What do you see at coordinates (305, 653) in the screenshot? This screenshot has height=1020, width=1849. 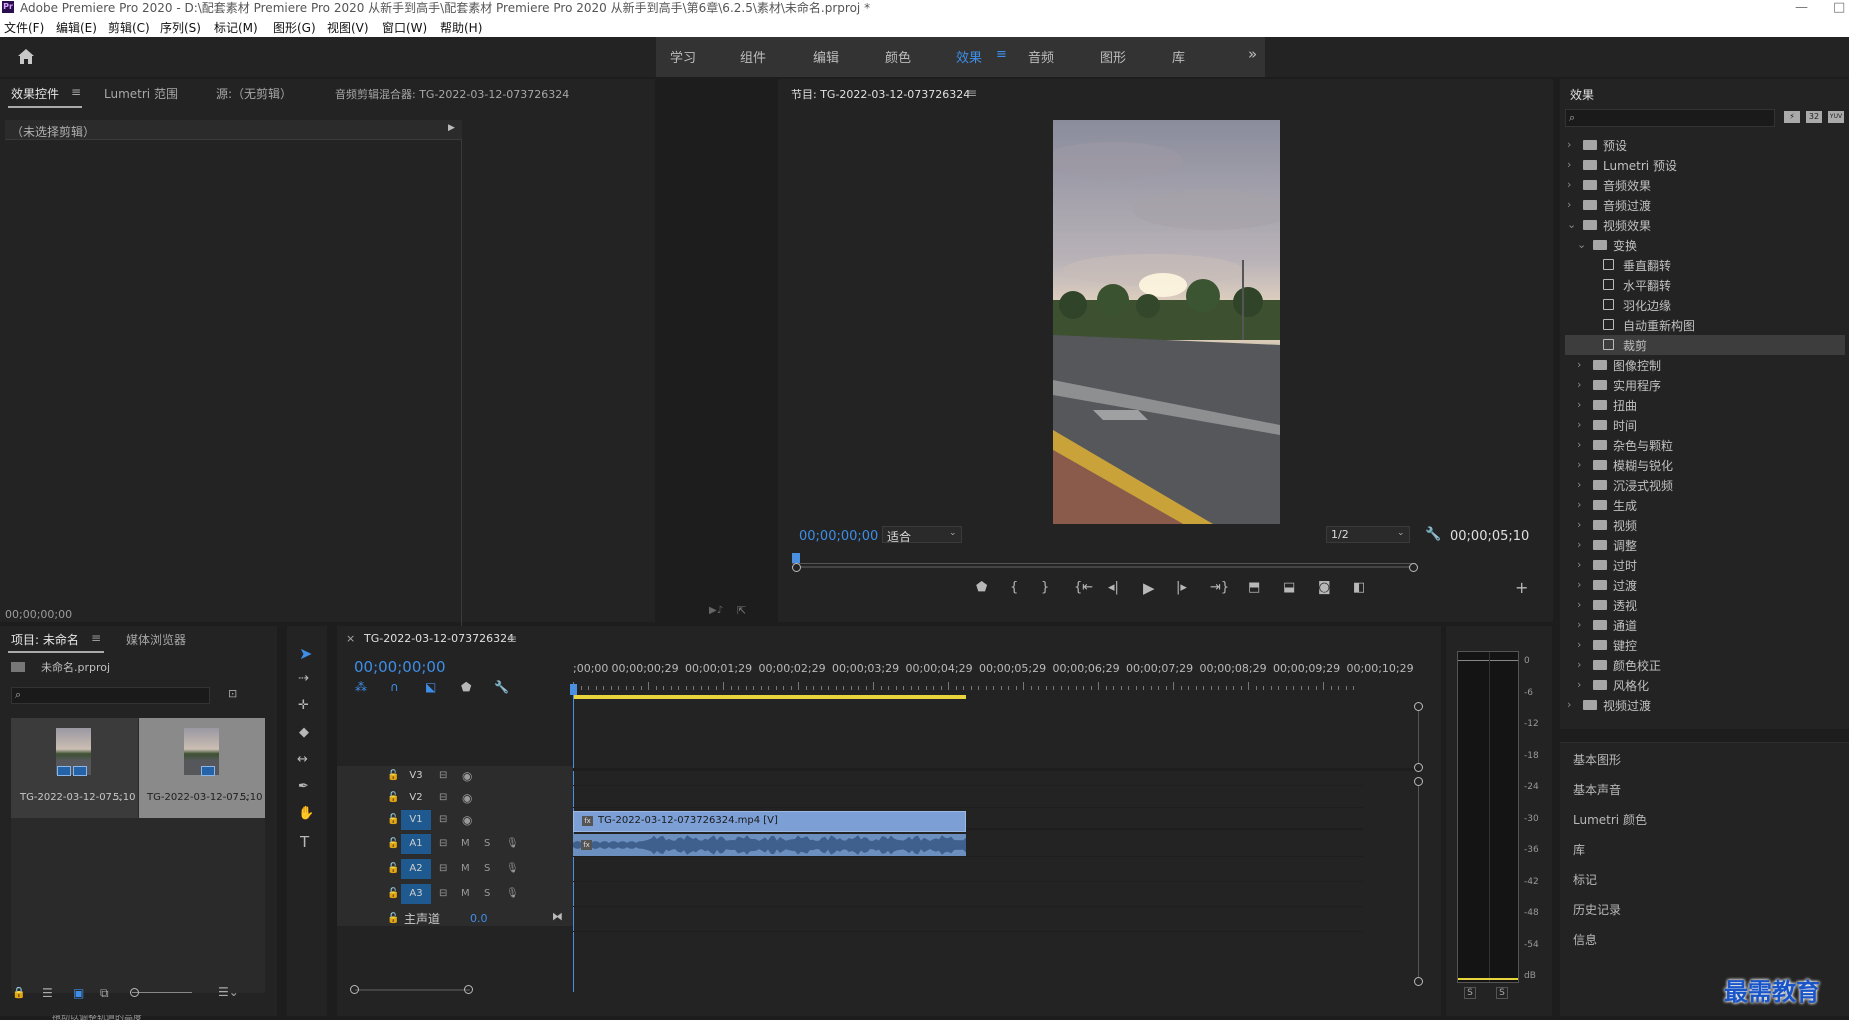 I see `selection-tool-icon: ➤` at bounding box center [305, 653].